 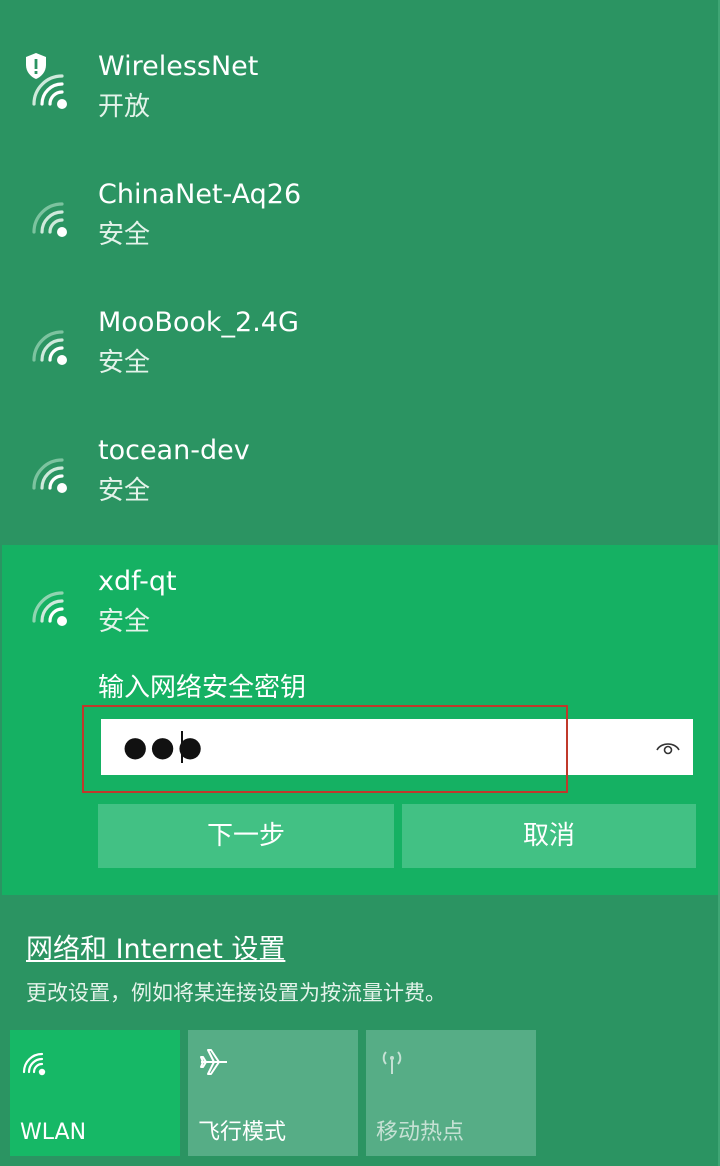 I want to click on security-key-input: ●●●, so click(x=397, y=747).